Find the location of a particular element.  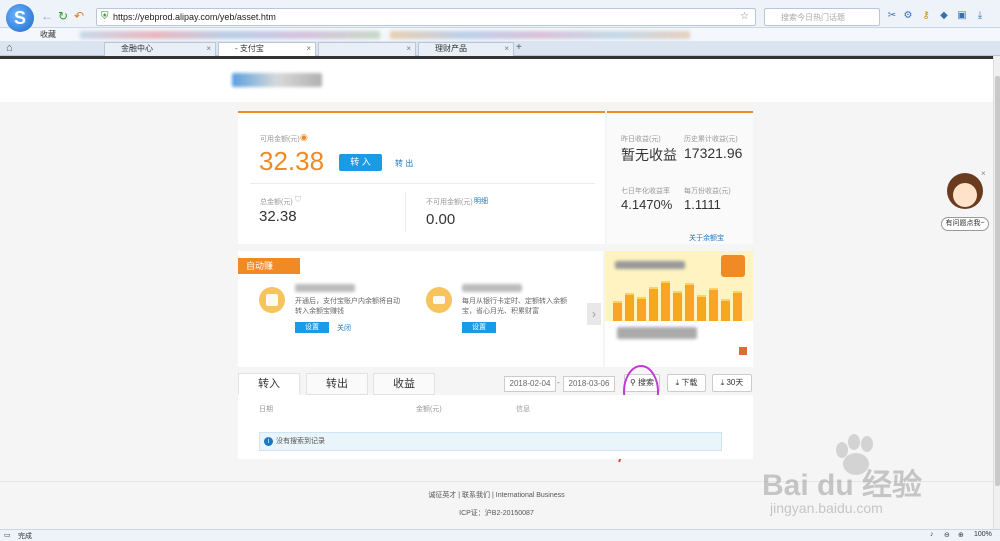

key-icon: ⚷ is located at coordinates (926, 16).